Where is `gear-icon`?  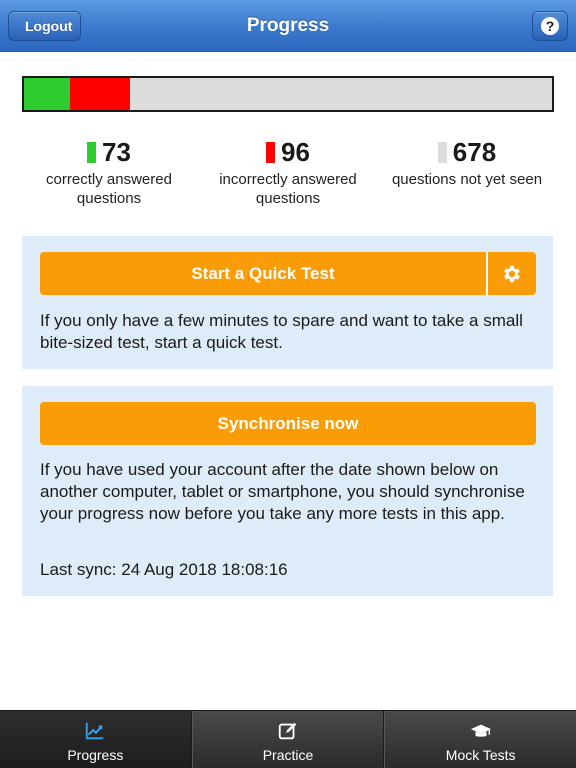
gear-icon is located at coordinates (512, 273).